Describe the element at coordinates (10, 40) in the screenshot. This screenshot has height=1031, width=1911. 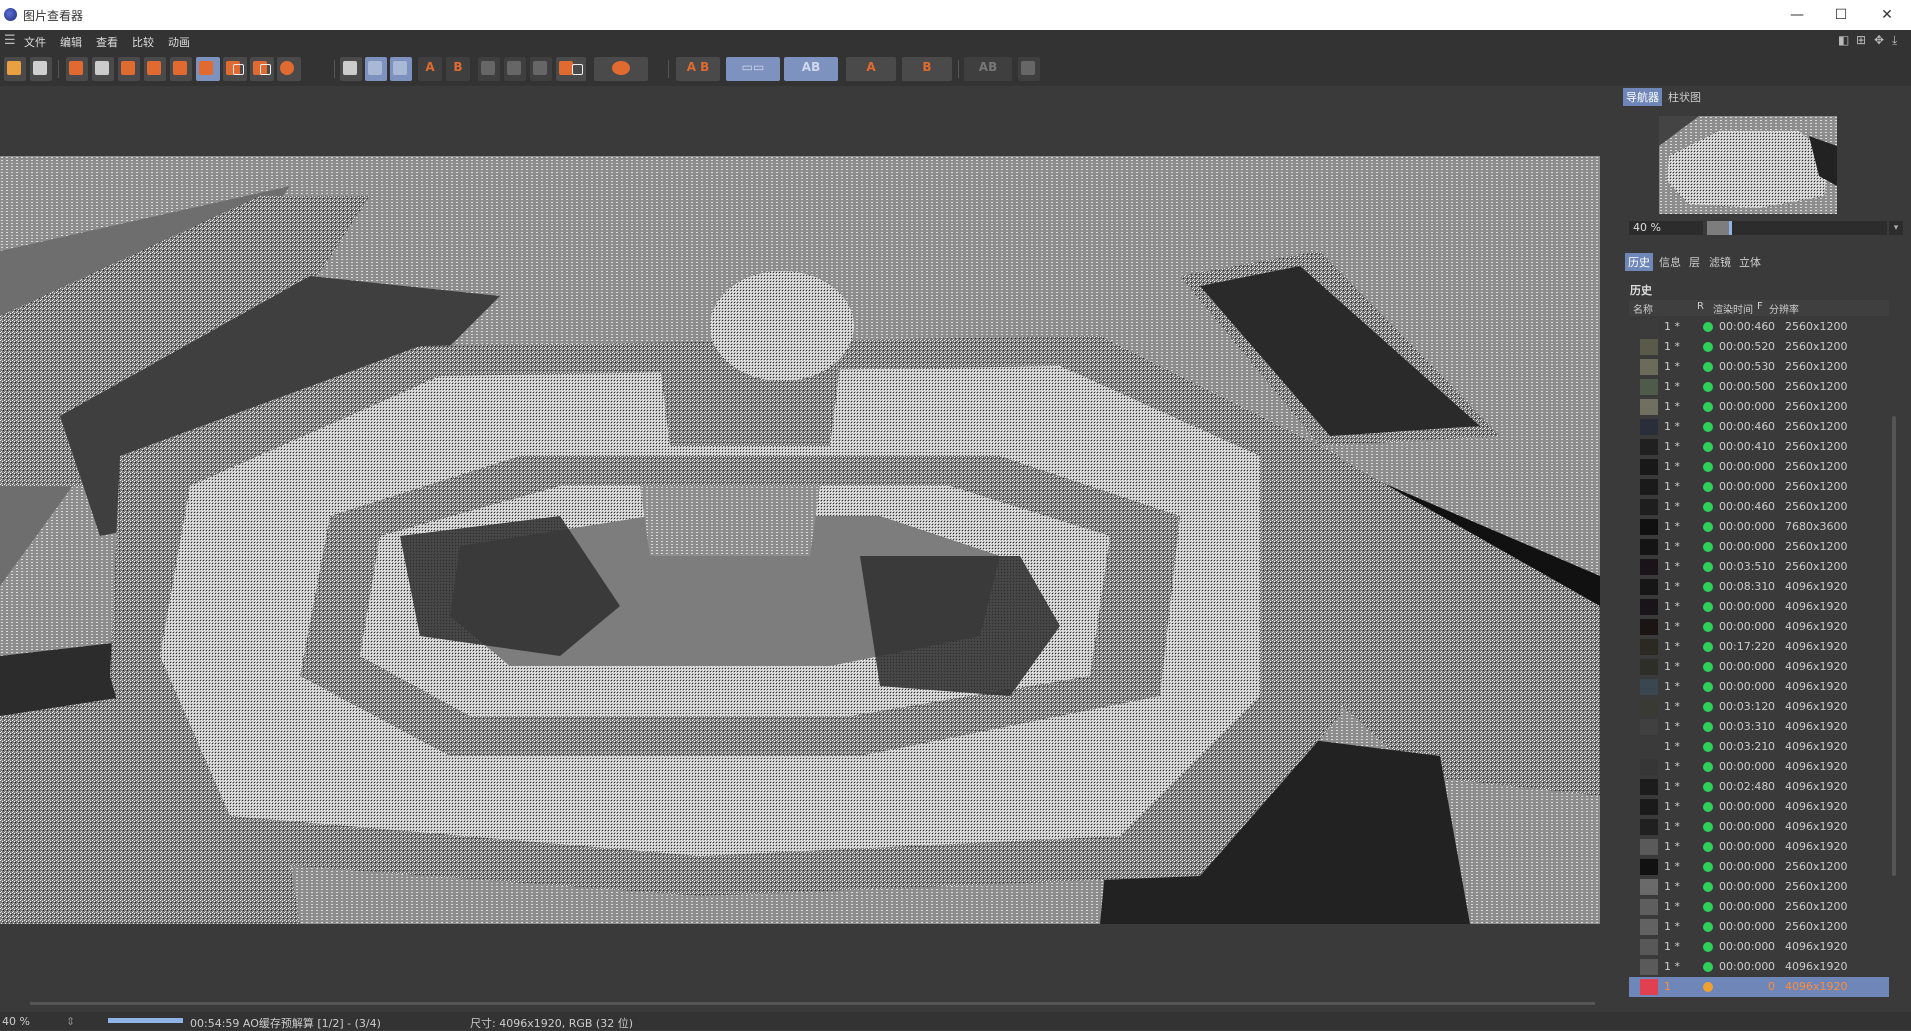
I see `hamburger-icon: ☰` at that location.